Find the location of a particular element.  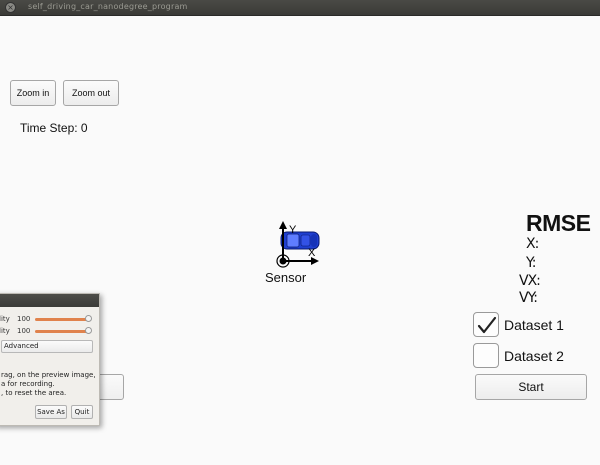

zoom-out-button: Zoom out is located at coordinates (91, 93).